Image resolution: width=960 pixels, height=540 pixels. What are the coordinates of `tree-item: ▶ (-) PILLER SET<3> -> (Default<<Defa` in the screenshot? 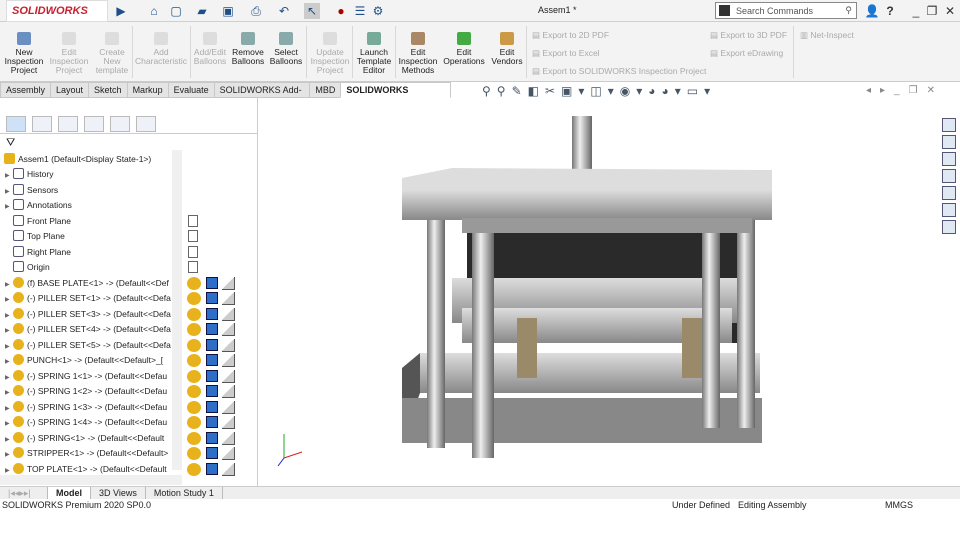 It's located at (86, 314).